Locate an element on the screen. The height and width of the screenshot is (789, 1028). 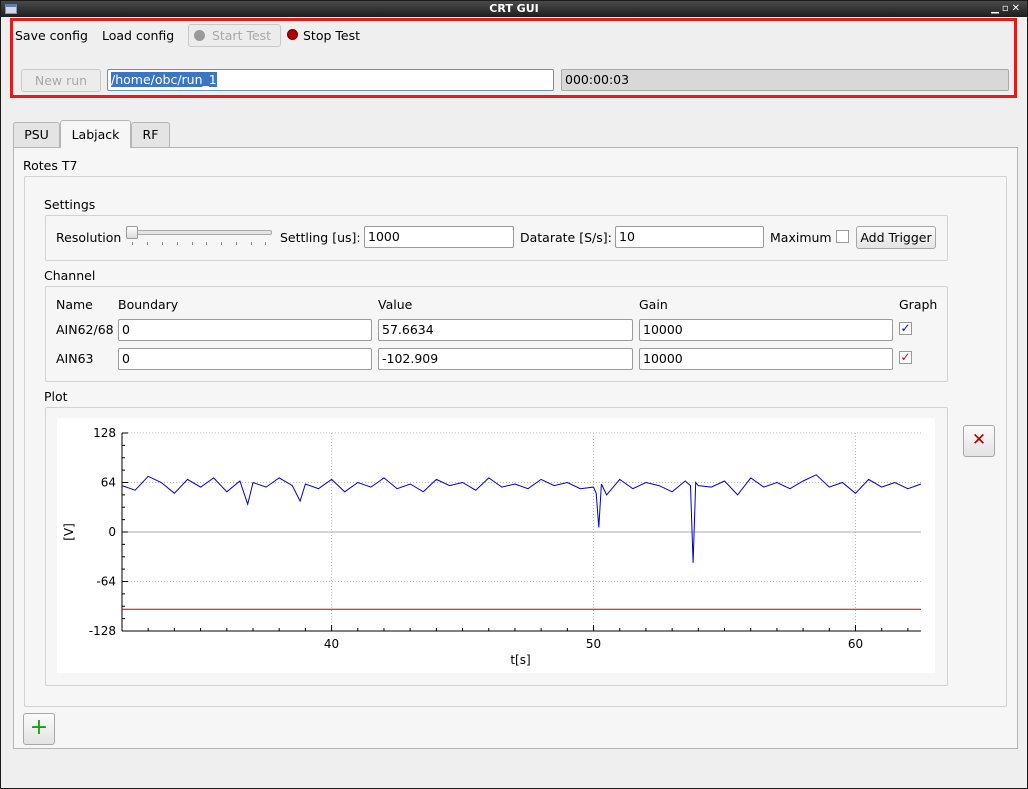
header-value: Value is located at coordinates (395, 304).